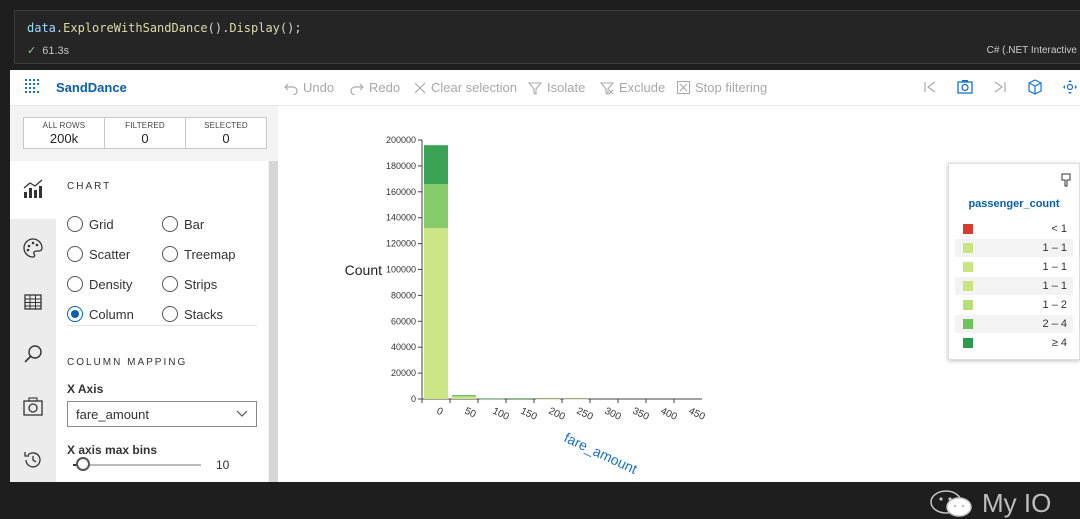  What do you see at coordinates (403, 373) in the screenshot?
I see `y-tick-label: 20000` at bounding box center [403, 373].